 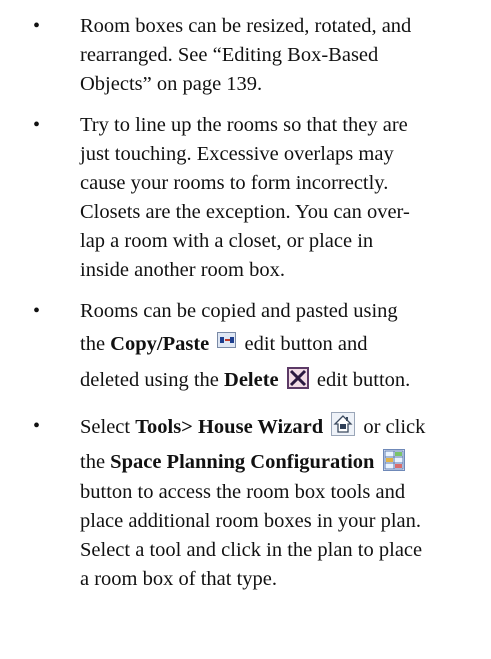 I want to click on text-line: Closets are the exception. You can over-, so click(x=245, y=212).